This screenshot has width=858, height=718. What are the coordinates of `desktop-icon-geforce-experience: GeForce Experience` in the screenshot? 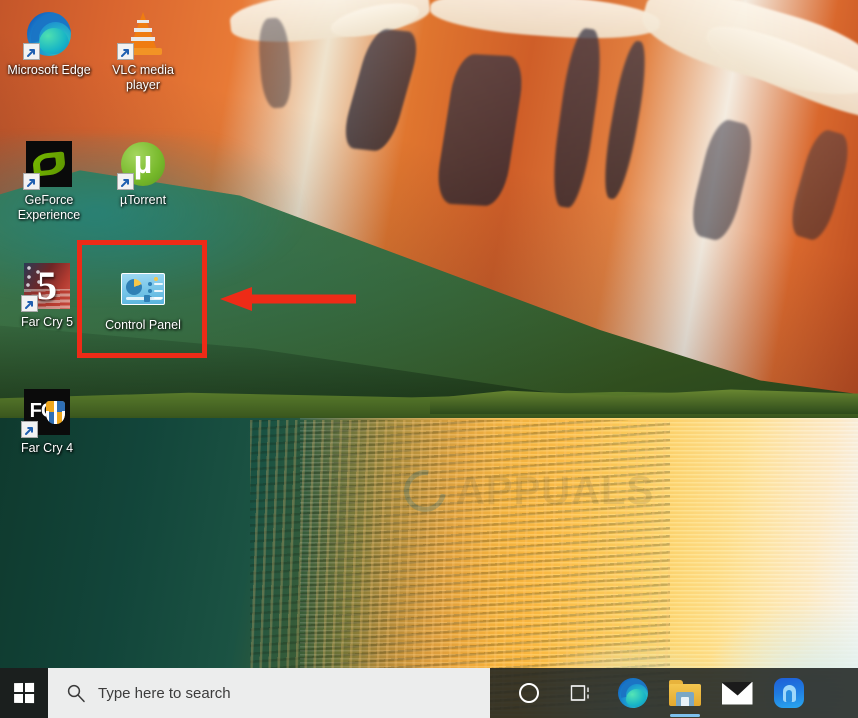 It's located at (49, 181).